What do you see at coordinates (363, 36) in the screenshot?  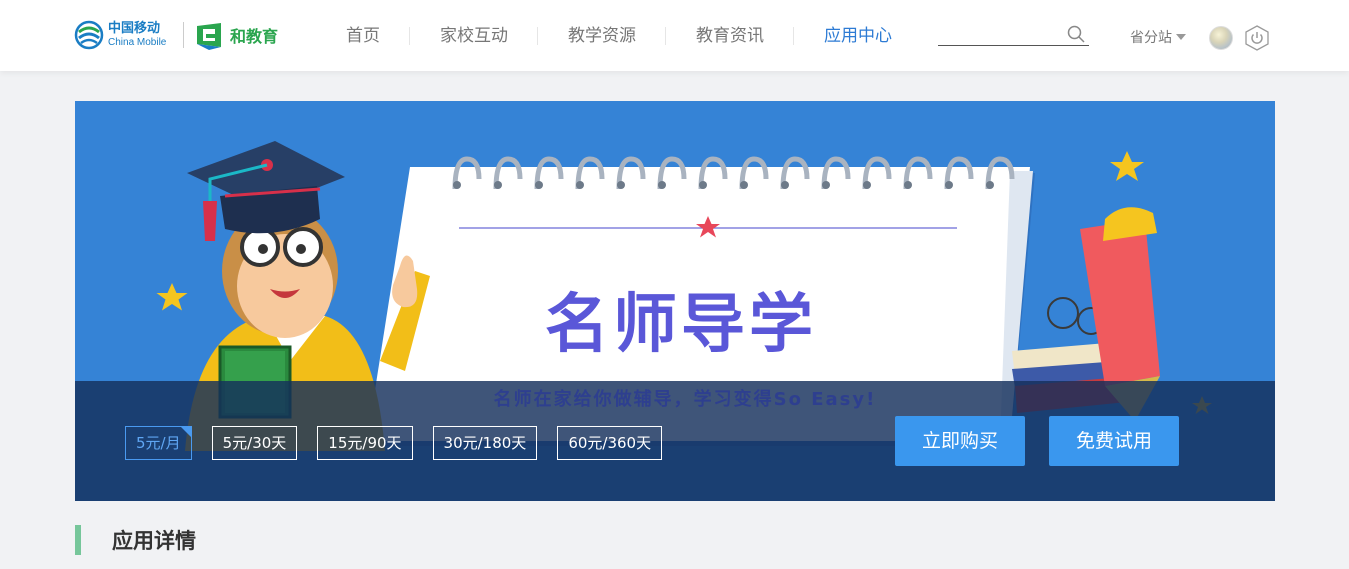 I see `nav-home: 首页` at bounding box center [363, 36].